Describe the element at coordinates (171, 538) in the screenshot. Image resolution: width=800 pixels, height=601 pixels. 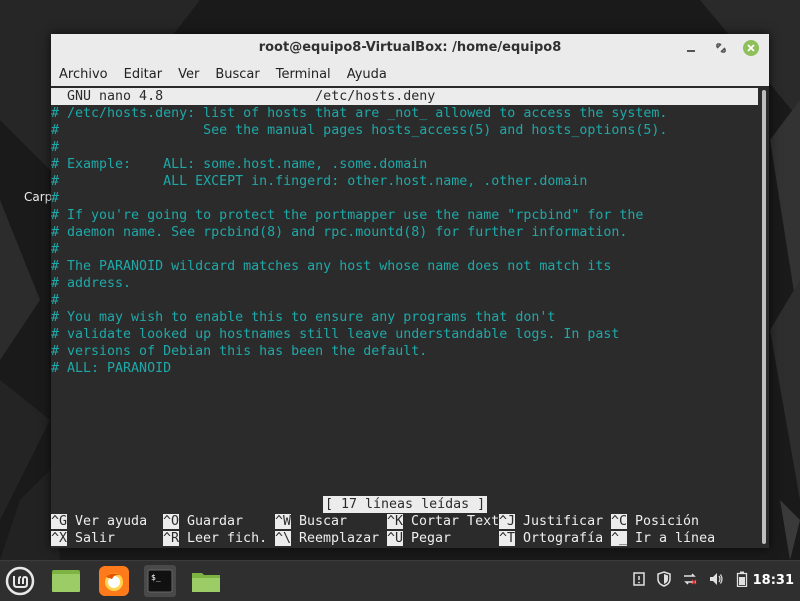
I see `shortcut-key: ^R` at that location.